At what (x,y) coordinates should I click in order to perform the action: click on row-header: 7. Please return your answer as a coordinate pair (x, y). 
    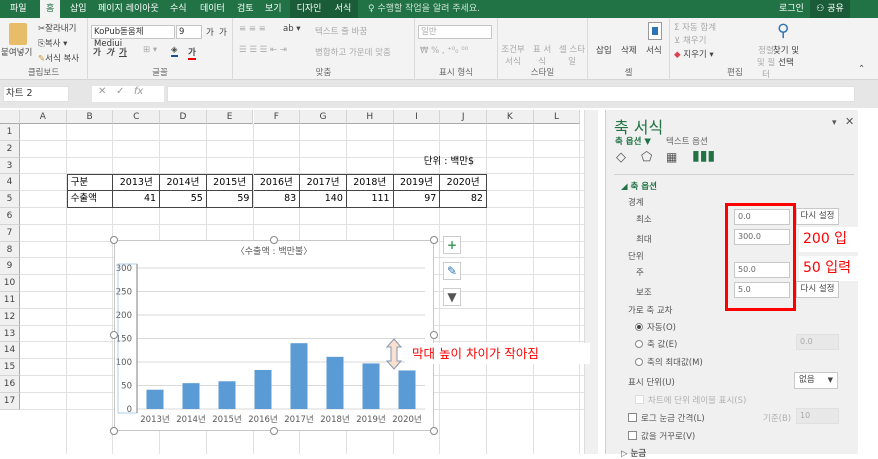
    Looking at the image, I should click on (10, 233).